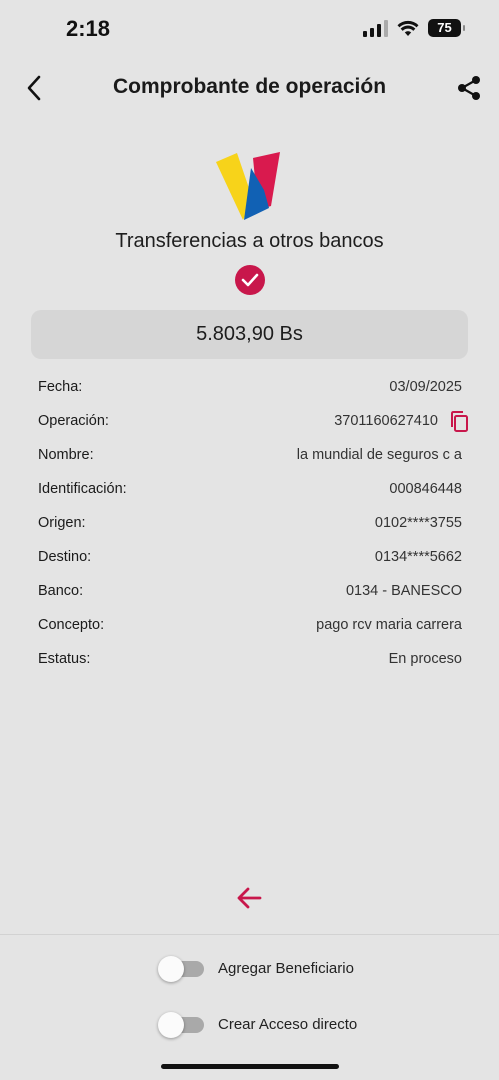  I want to click on battery-icon: 75, so click(446, 28).